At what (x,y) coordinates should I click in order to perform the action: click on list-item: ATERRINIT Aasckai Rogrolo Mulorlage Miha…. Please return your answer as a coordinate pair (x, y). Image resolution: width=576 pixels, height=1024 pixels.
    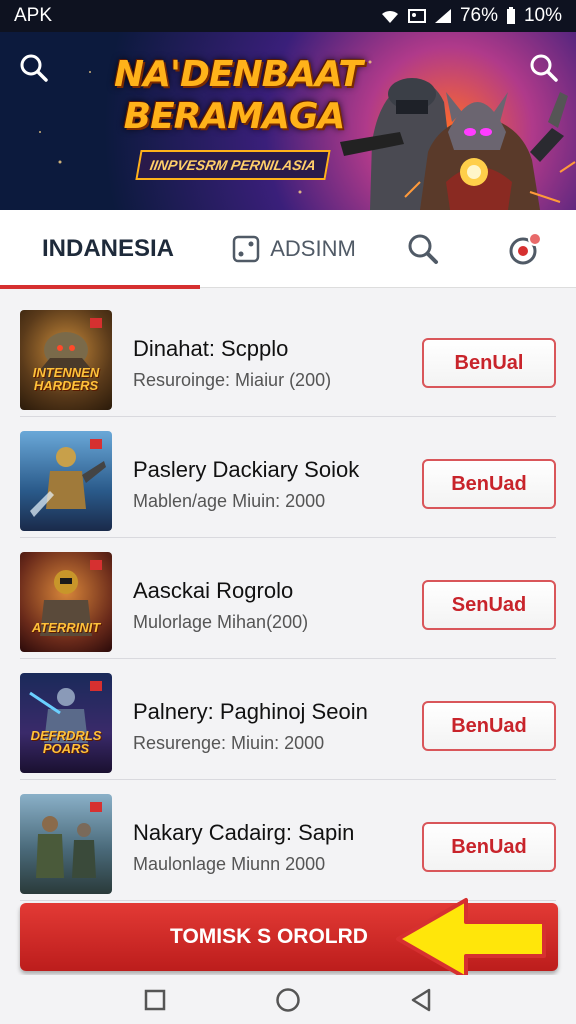
    Looking at the image, I should click on (288, 598).